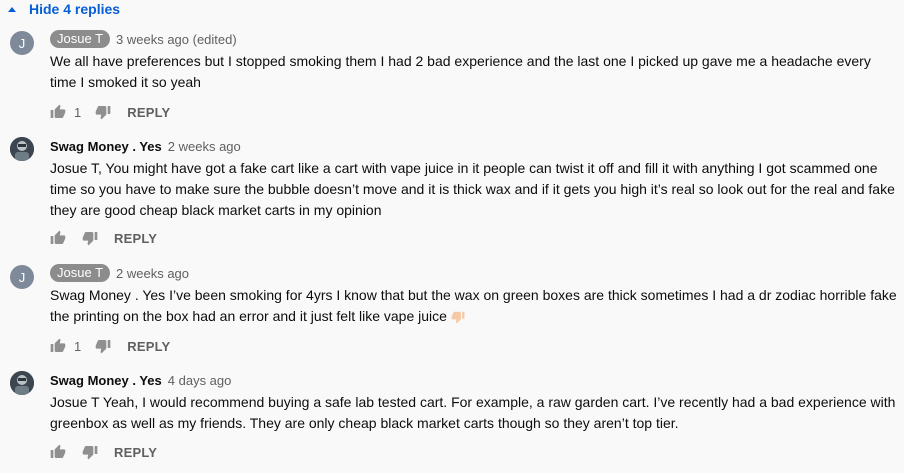  I want to click on hide-replies-button: Hide 4 replies, so click(64, 9).